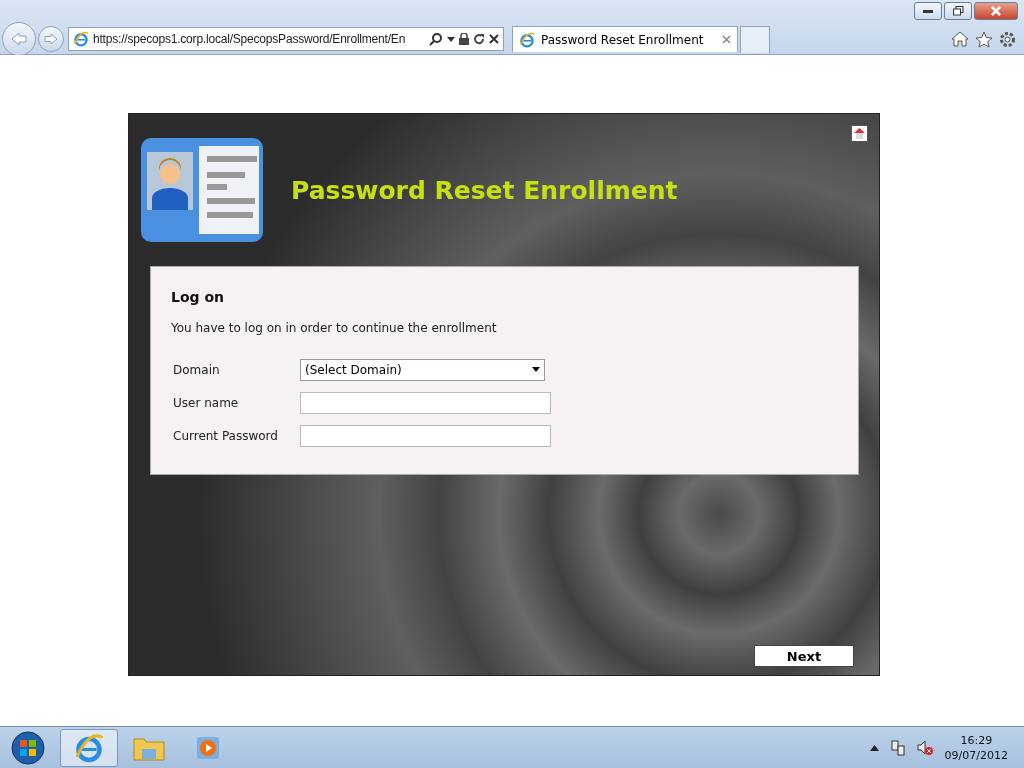 This screenshot has height=768, width=1024. I want to click on muted-speaker-icon, so click(924, 747).